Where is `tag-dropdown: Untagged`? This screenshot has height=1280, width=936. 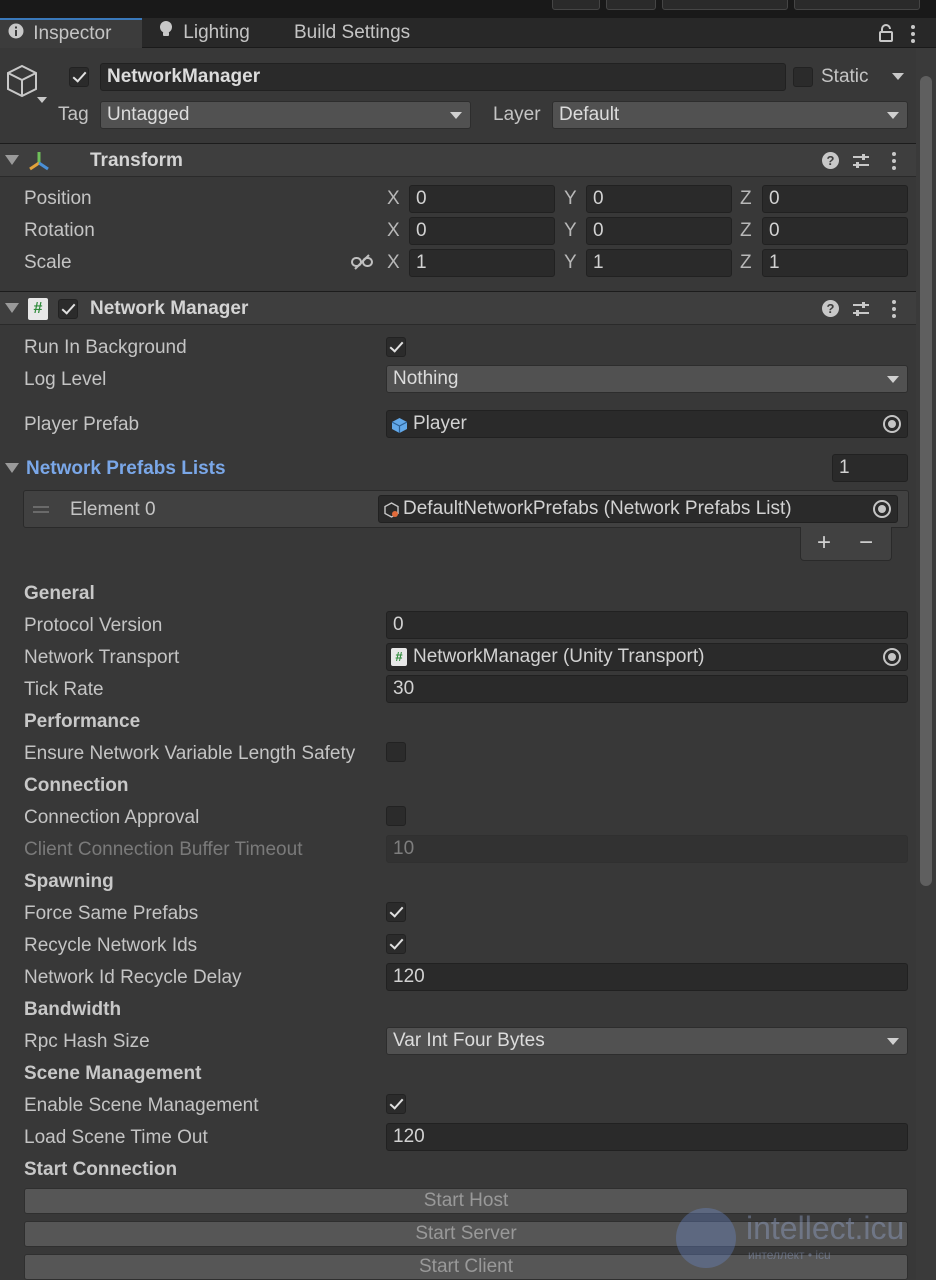
tag-dropdown: Untagged is located at coordinates (285, 115).